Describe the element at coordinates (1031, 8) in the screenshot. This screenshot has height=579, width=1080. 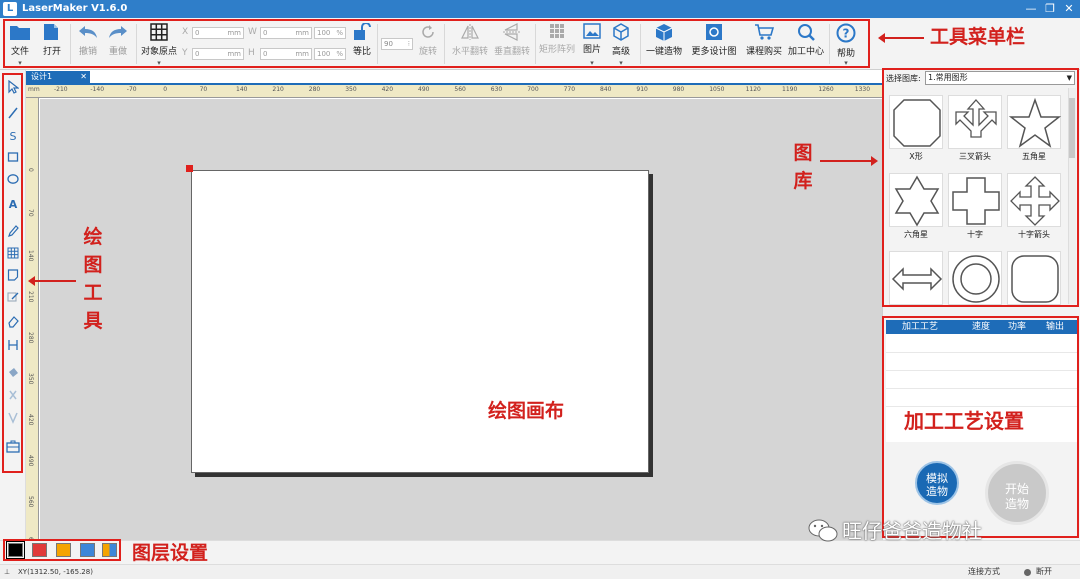
I see `minimize-button: —` at that location.